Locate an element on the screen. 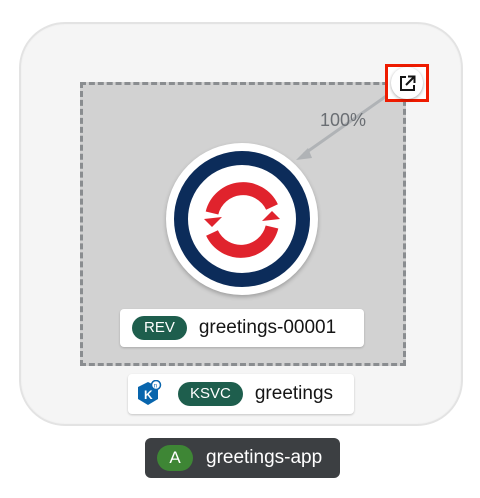  revision-name: greetings-00001 is located at coordinates (267, 327).